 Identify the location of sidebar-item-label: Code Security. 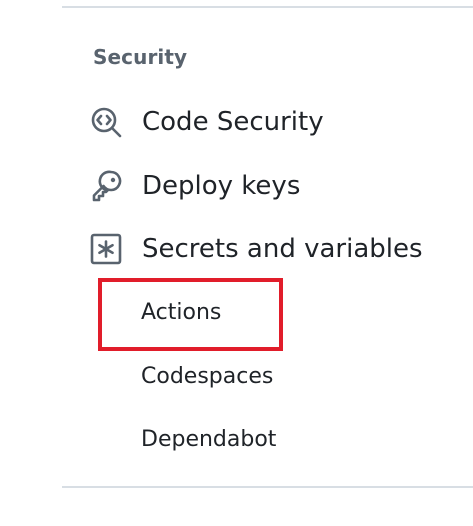
(233, 122).